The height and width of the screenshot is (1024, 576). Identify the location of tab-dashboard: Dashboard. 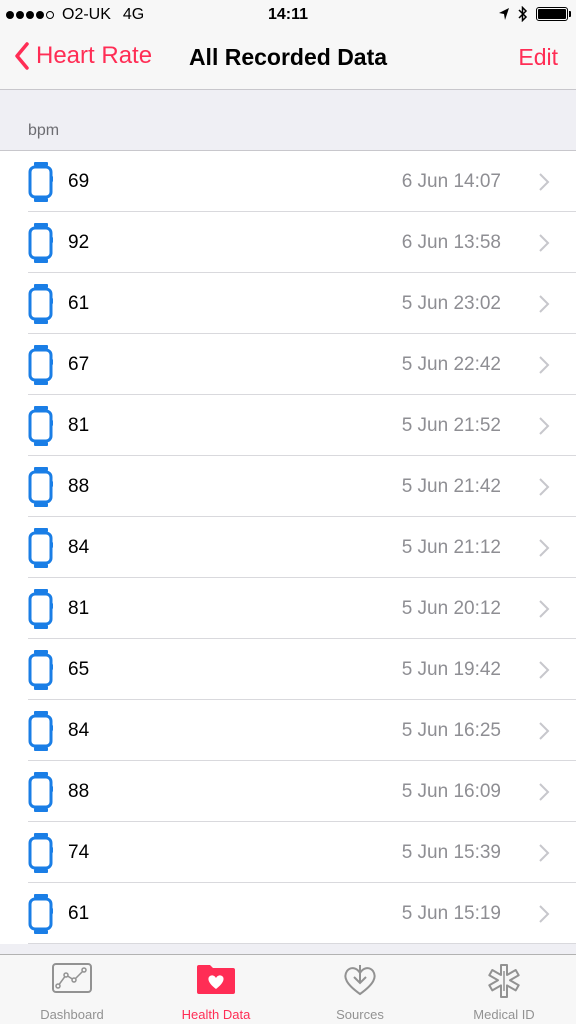
(72, 989).